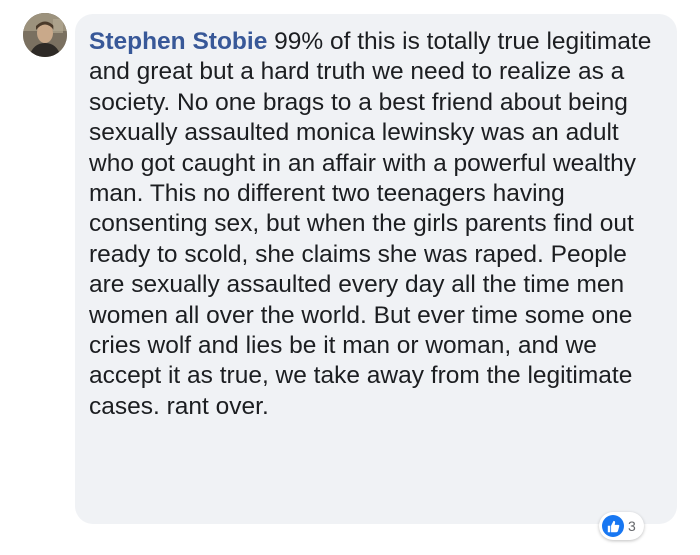 This screenshot has height=555, width=700. What do you see at coordinates (632, 526) in the screenshot?
I see `reaction-count: 3` at bounding box center [632, 526].